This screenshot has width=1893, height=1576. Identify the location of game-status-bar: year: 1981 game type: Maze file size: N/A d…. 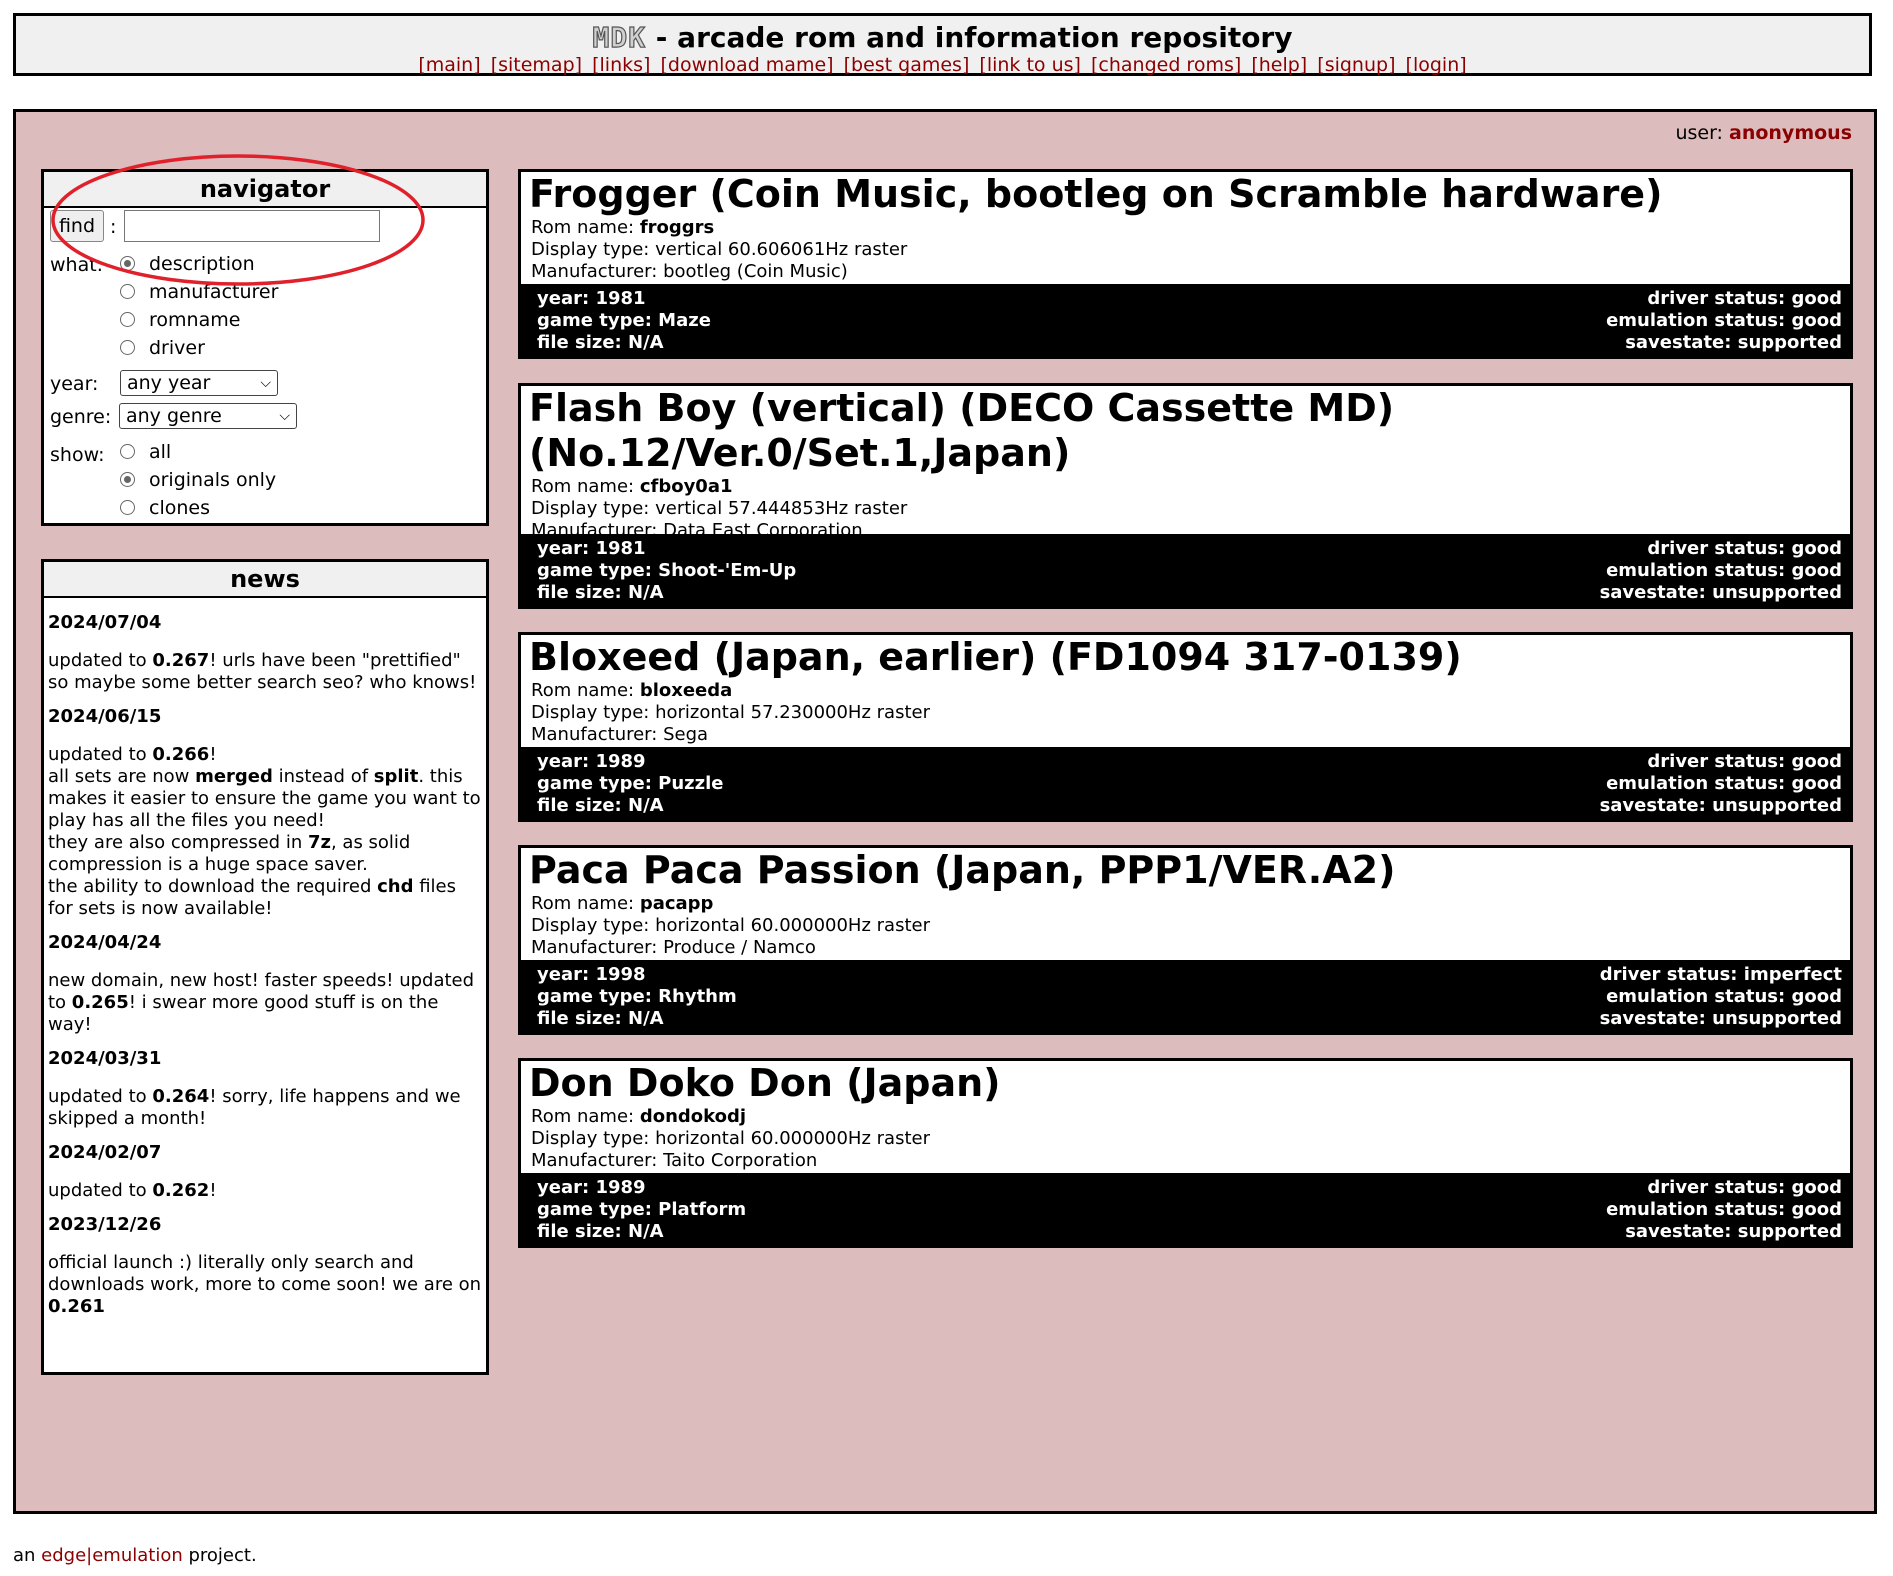
(1185, 320).